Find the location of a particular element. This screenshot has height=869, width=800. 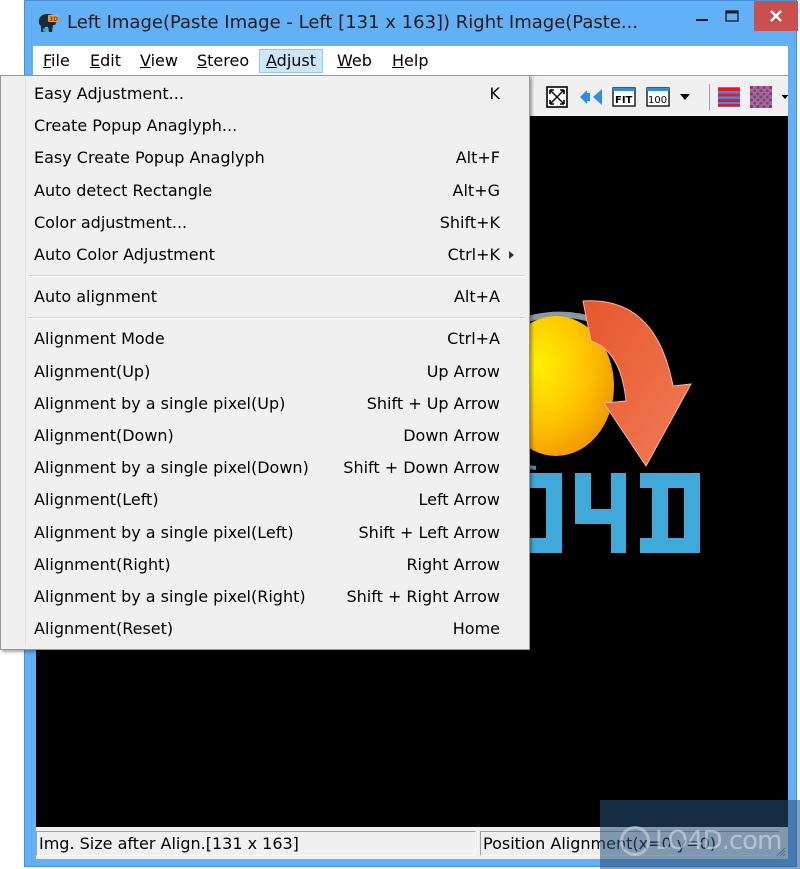

menu-item-shortcut: Shift+K is located at coordinates (469, 222).